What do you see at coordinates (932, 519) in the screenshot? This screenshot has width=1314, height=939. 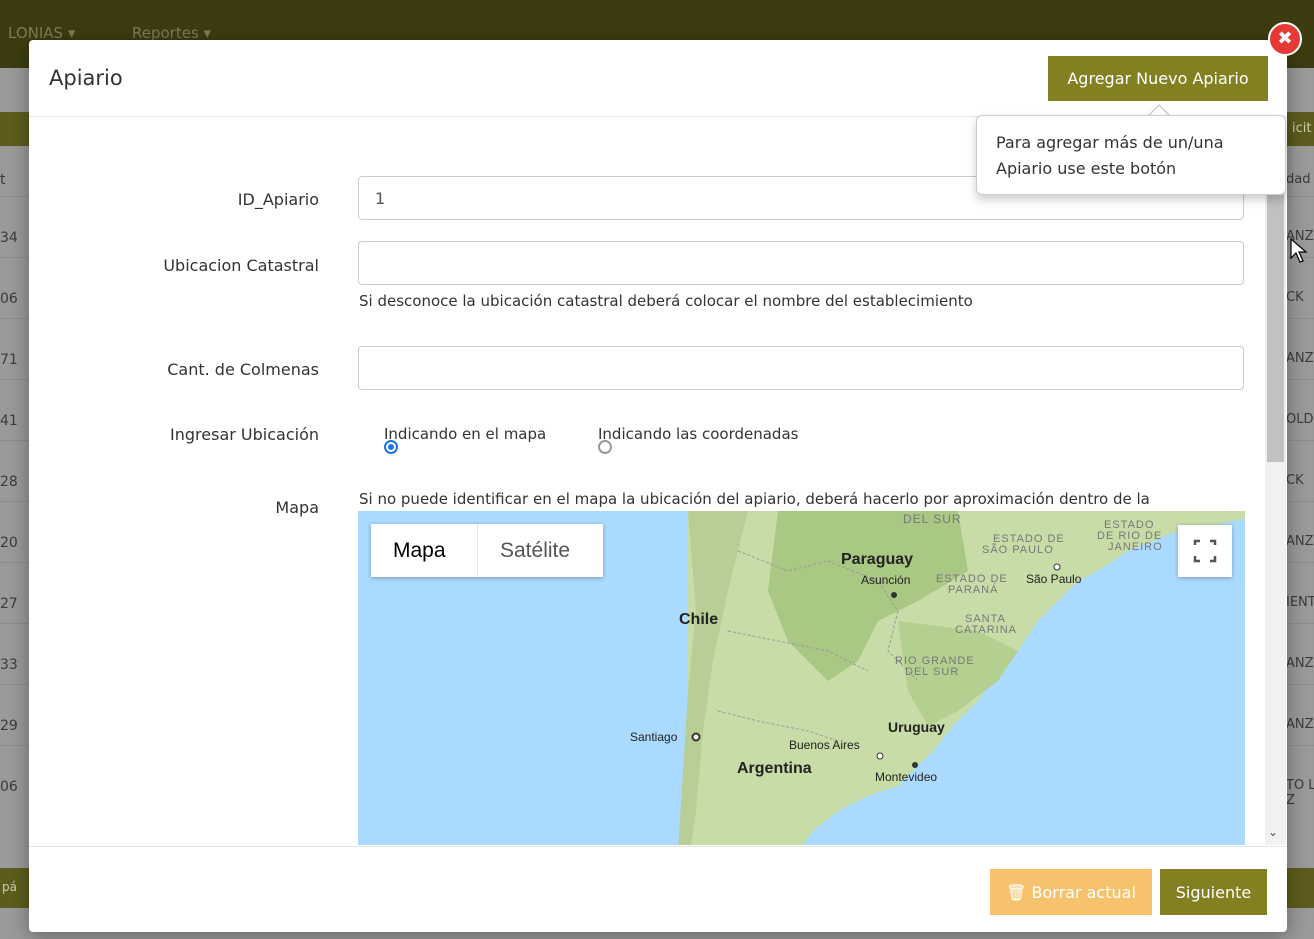 I see `map-label-del-sur-top: DEL SUR` at bounding box center [932, 519].